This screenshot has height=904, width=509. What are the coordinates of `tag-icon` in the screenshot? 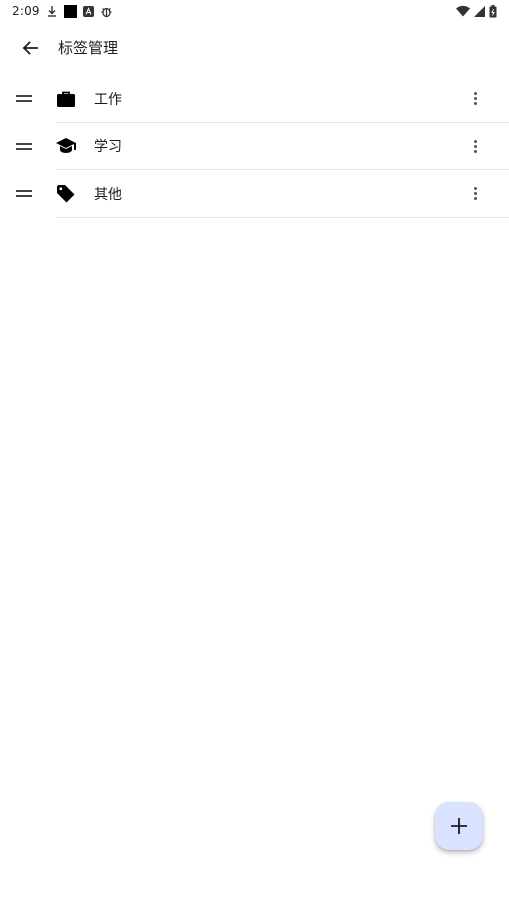 It's located at (66, 194).